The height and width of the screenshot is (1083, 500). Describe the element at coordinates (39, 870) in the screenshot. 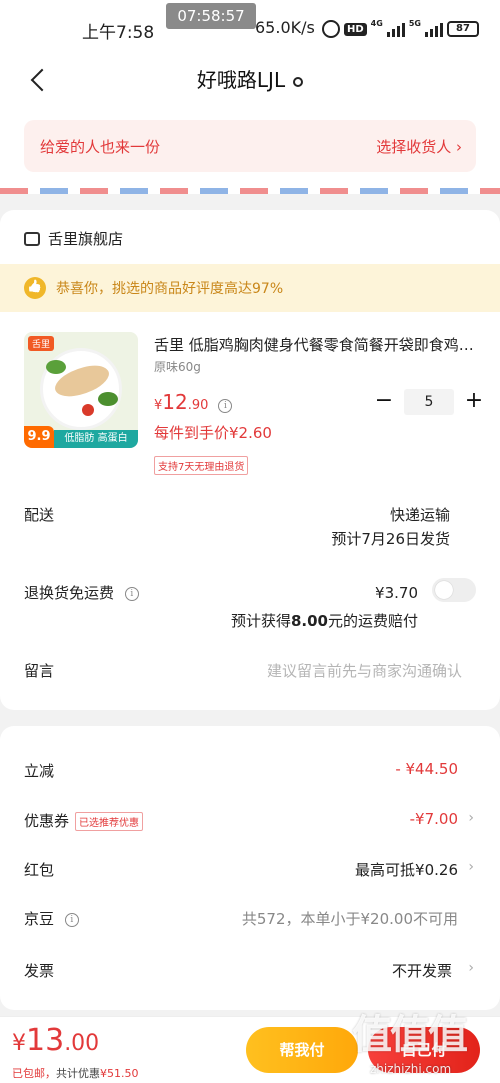

I see `red-packet-label: 红包` at that location.